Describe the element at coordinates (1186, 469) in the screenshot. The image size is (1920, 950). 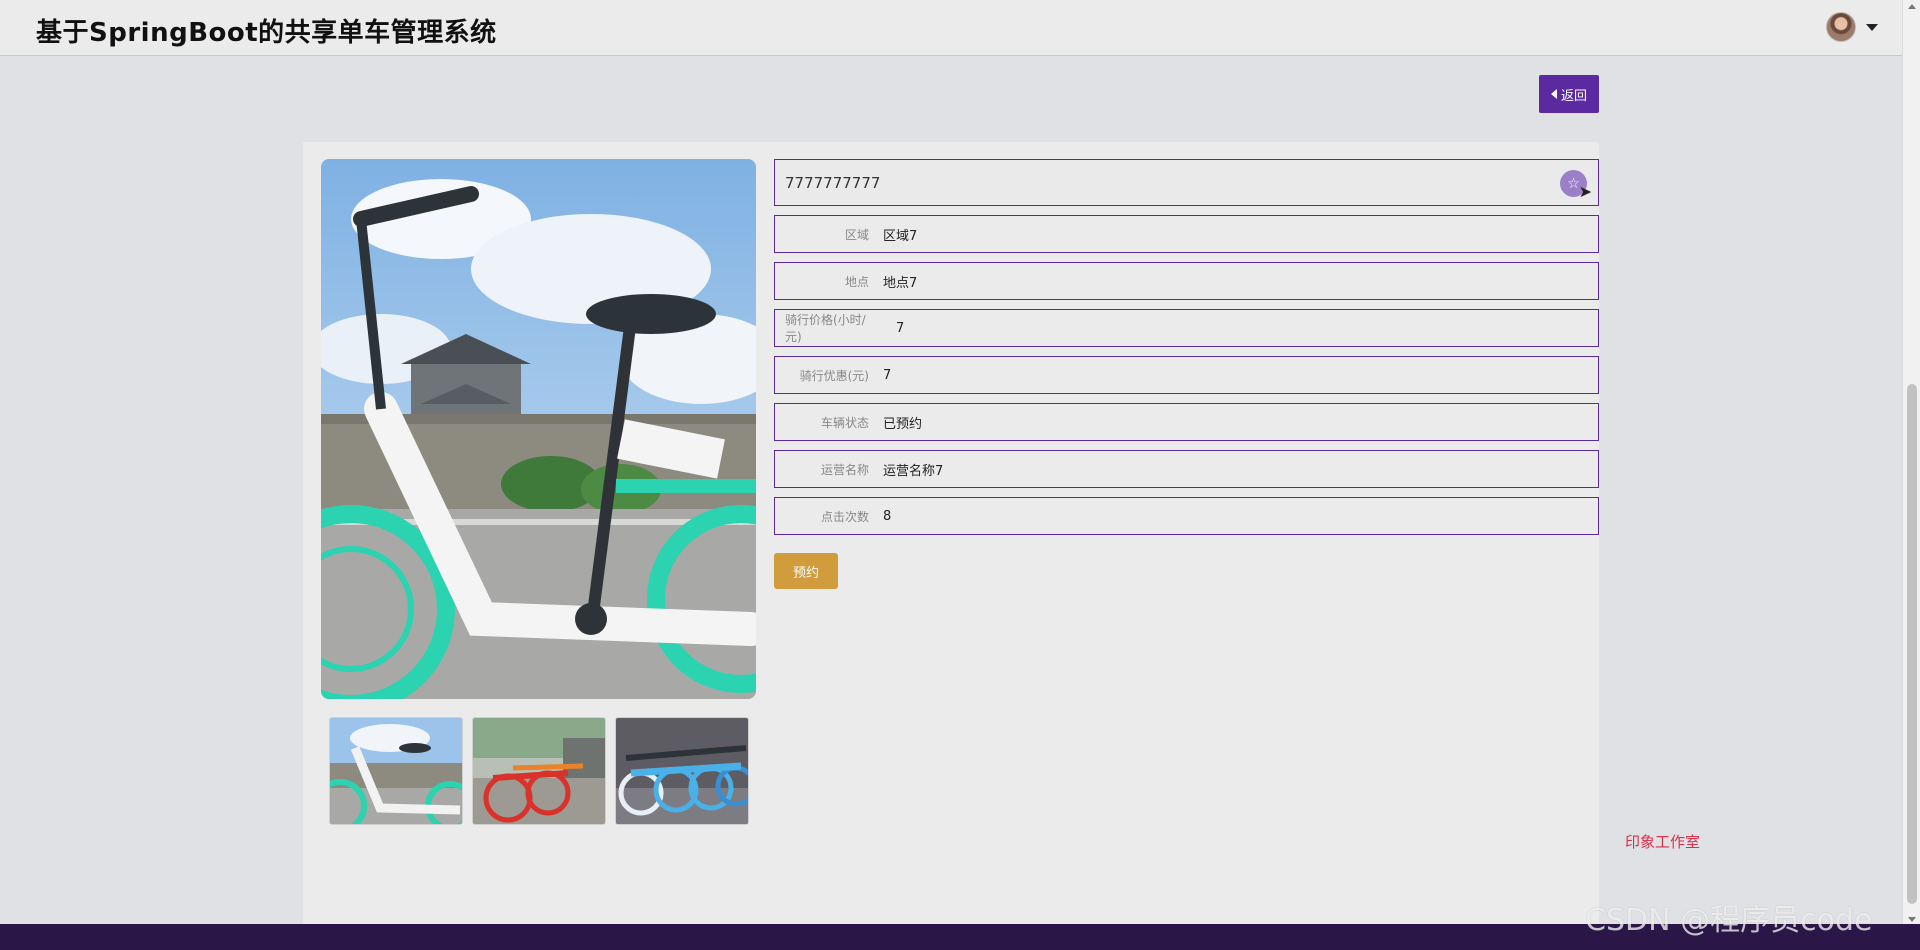
I see `field-row-operator: 运营名称 运营名称7` at that location.